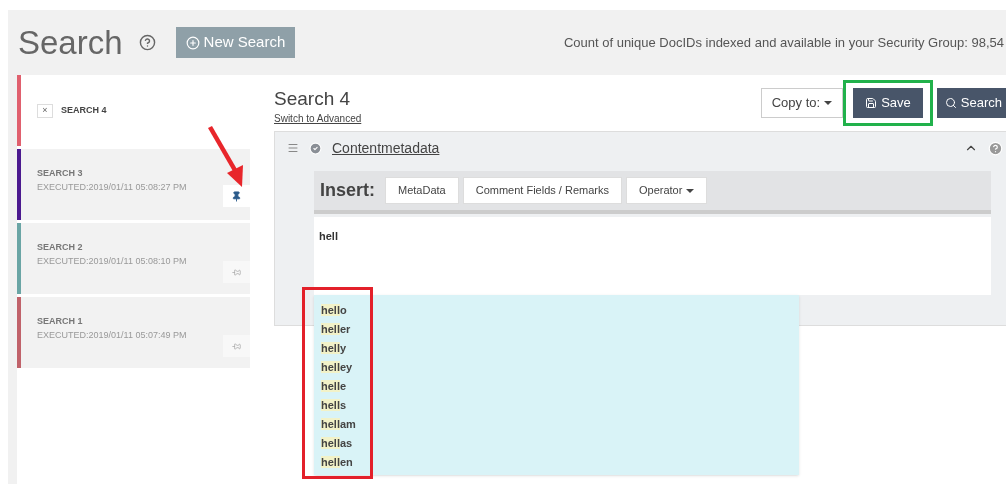  What do you see at coordinates (112, 187) in the screenshot?
I see `executed-time: EXECUTED:2019/01/11 05:08:27 PM` at bounding box center [112, 187].